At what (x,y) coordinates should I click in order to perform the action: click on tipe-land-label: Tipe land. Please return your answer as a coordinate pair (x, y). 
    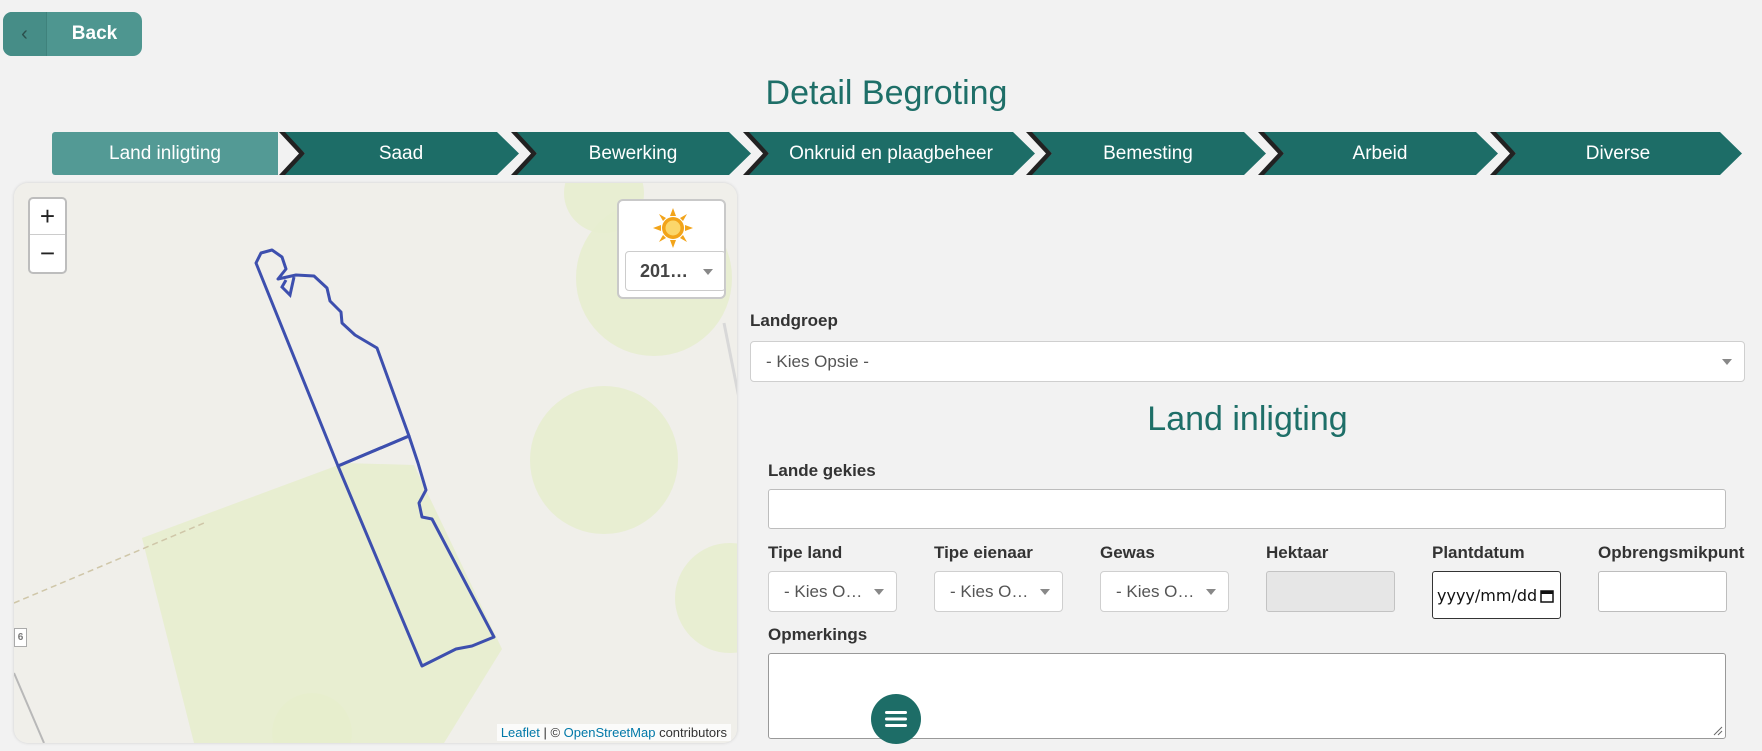
    Looking at the image, I should click on (805, 552).